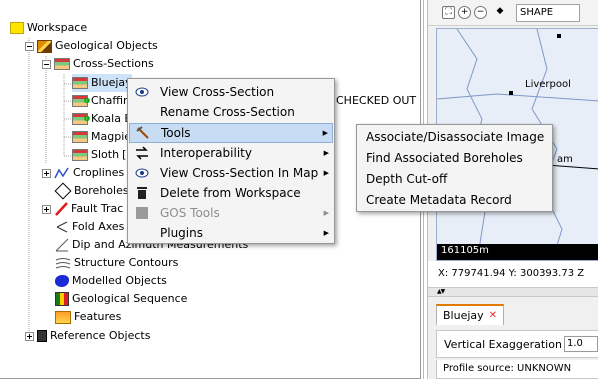  What do you see at coordinates (454, 137) in the screenshot?
I see `menu-item-associate-image: Associate/Disassociate Image` at bounding box center [454, 137].